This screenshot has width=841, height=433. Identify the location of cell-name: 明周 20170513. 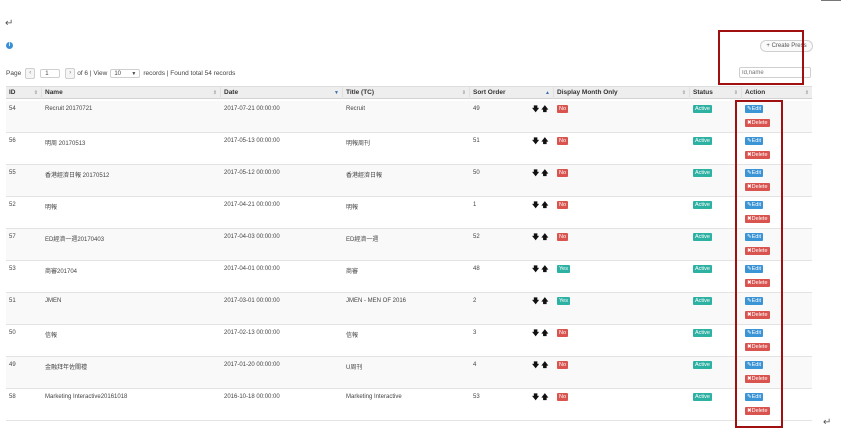
(65, 144).